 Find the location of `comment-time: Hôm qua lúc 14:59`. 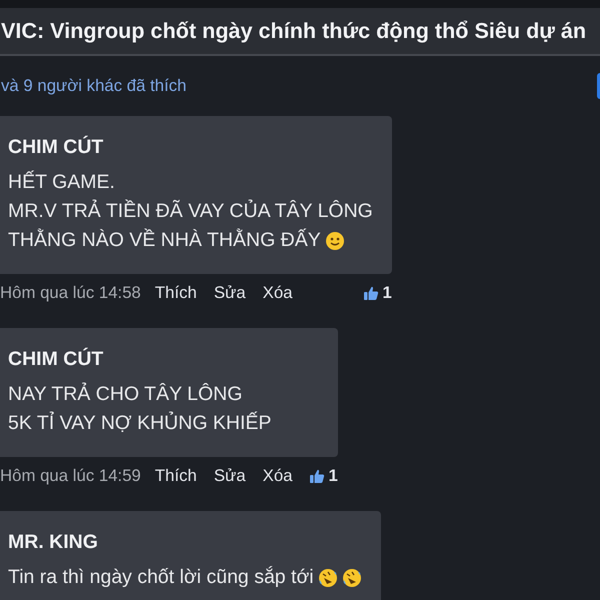

comment-time: Hôm qua lúc 14:59 is located at coordinates (70, 476).